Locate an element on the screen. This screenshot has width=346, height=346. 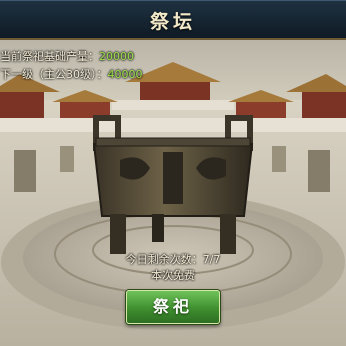
current-output-line: 当前祭祀基础产量：20000 is located at coordinates (67, 56).